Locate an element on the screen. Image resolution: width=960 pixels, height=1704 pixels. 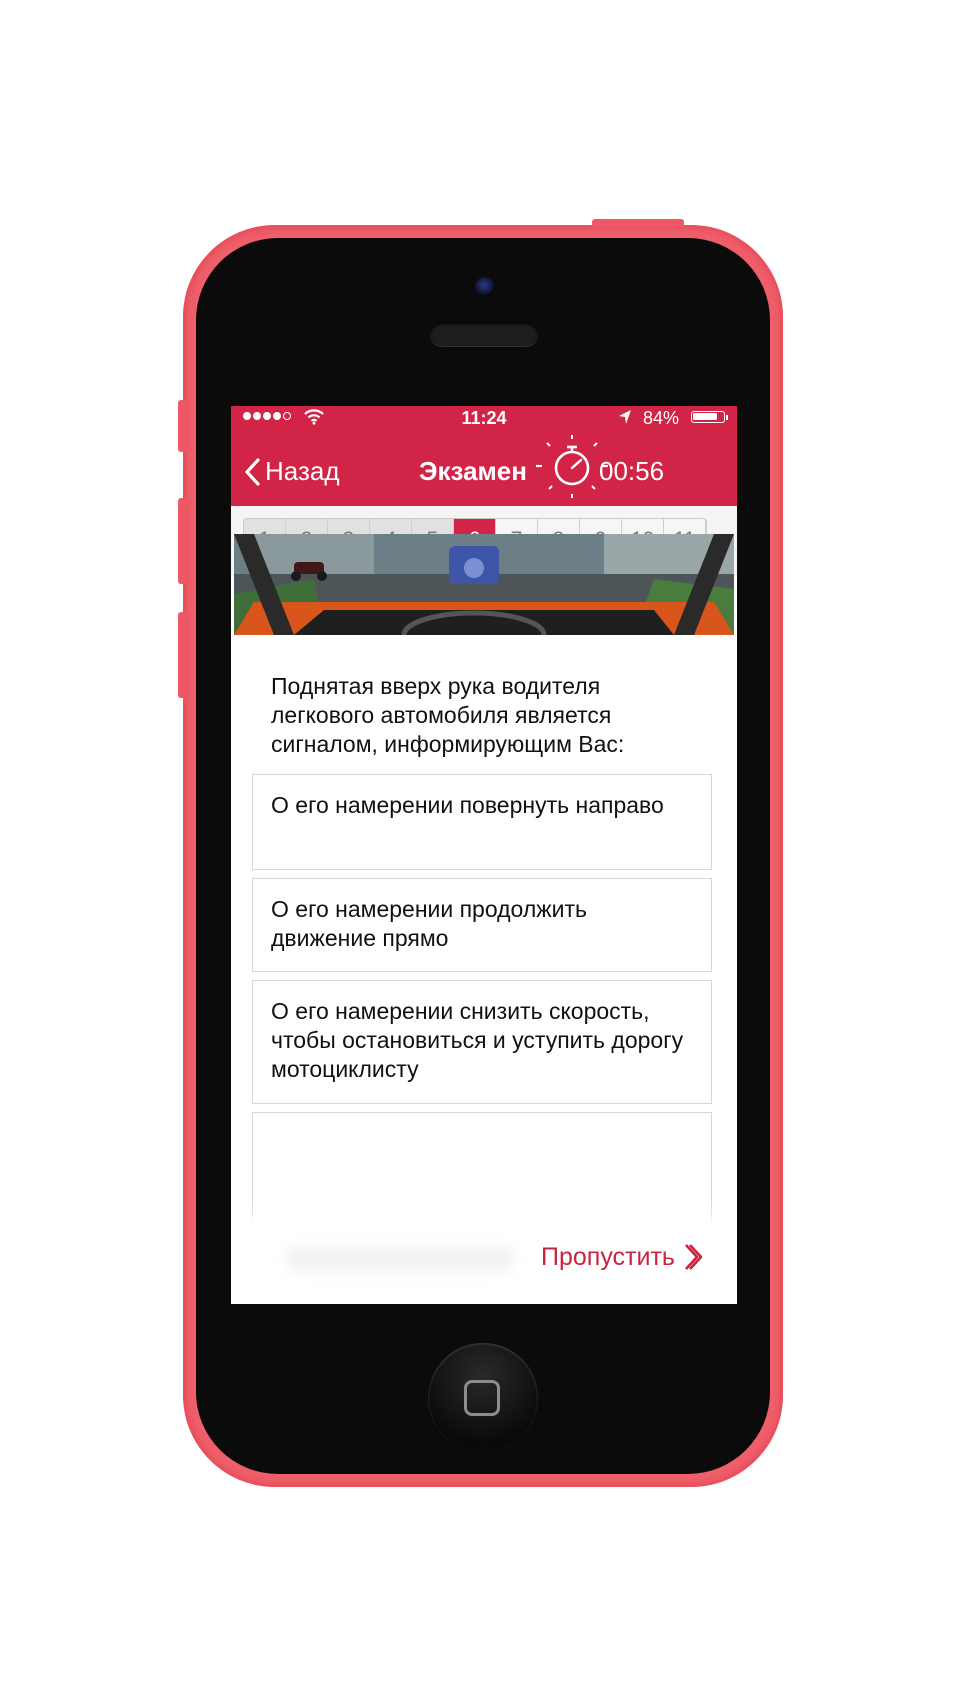
back-label: Назад is located at coordinates (302, 471).